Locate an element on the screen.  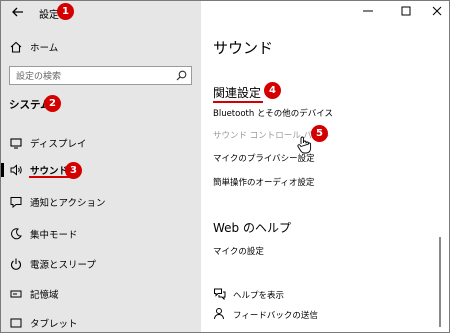
nav-item-label: ディスプレイ is located at coordinates (58, 144).